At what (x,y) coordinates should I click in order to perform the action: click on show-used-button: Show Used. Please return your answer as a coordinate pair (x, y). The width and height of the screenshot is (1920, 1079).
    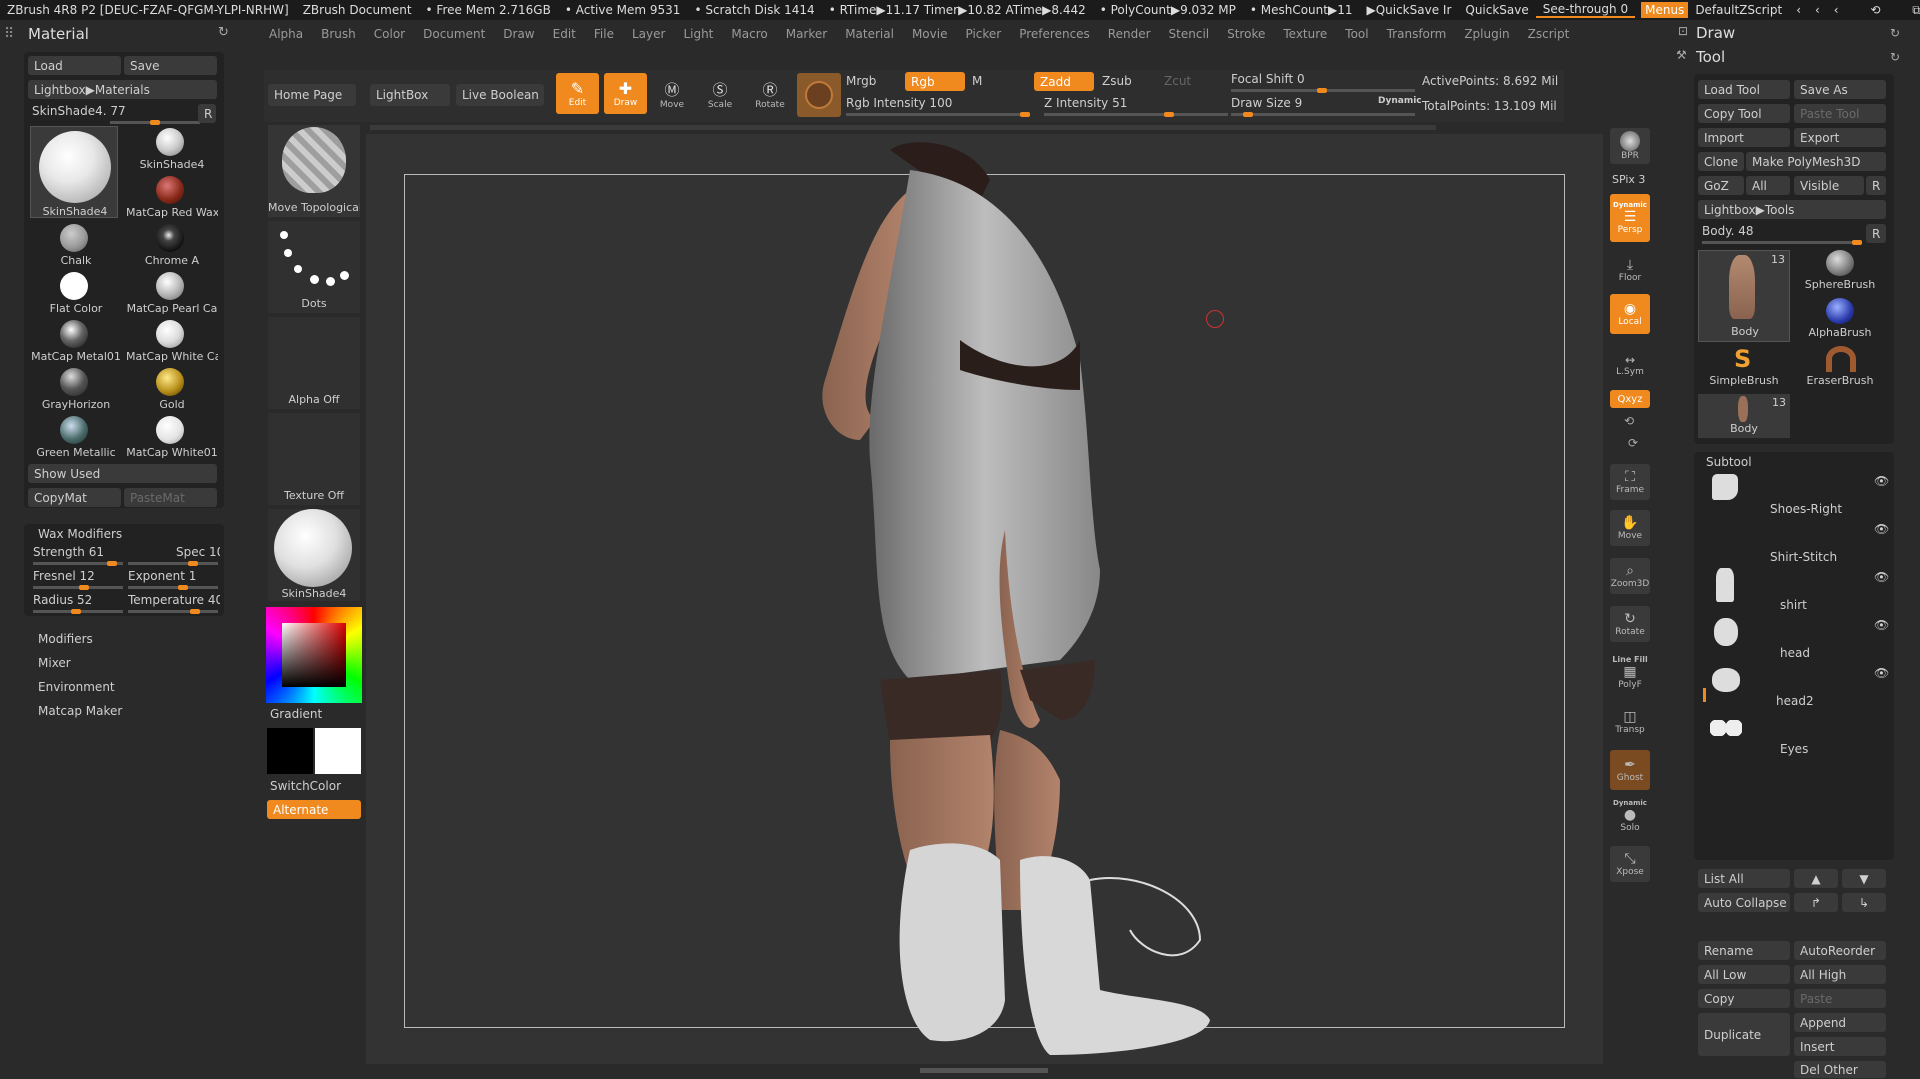
    Looking at the image, I should click on (122, 473).